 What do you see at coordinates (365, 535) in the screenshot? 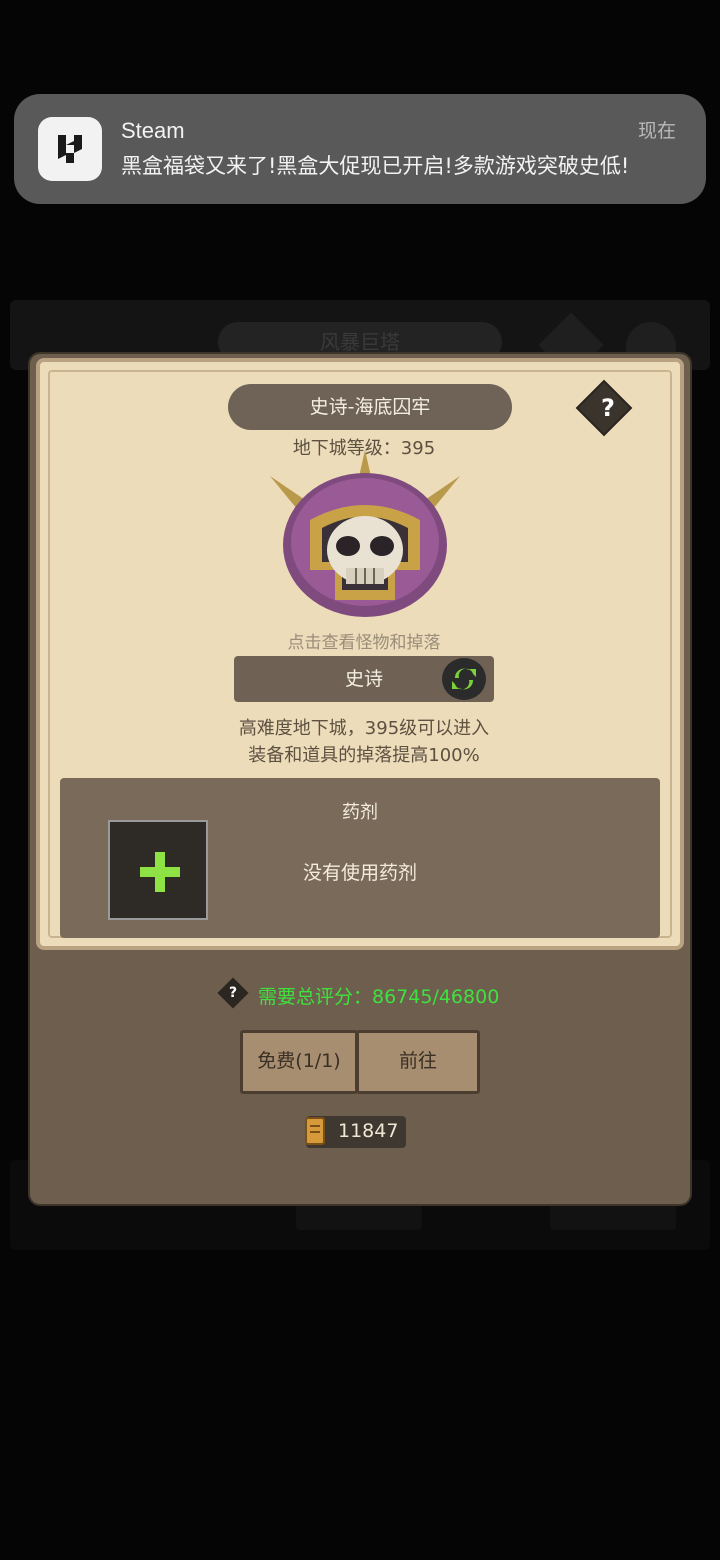
I see `skull-helmet-monster-icon` at bounding box center [365, 535].